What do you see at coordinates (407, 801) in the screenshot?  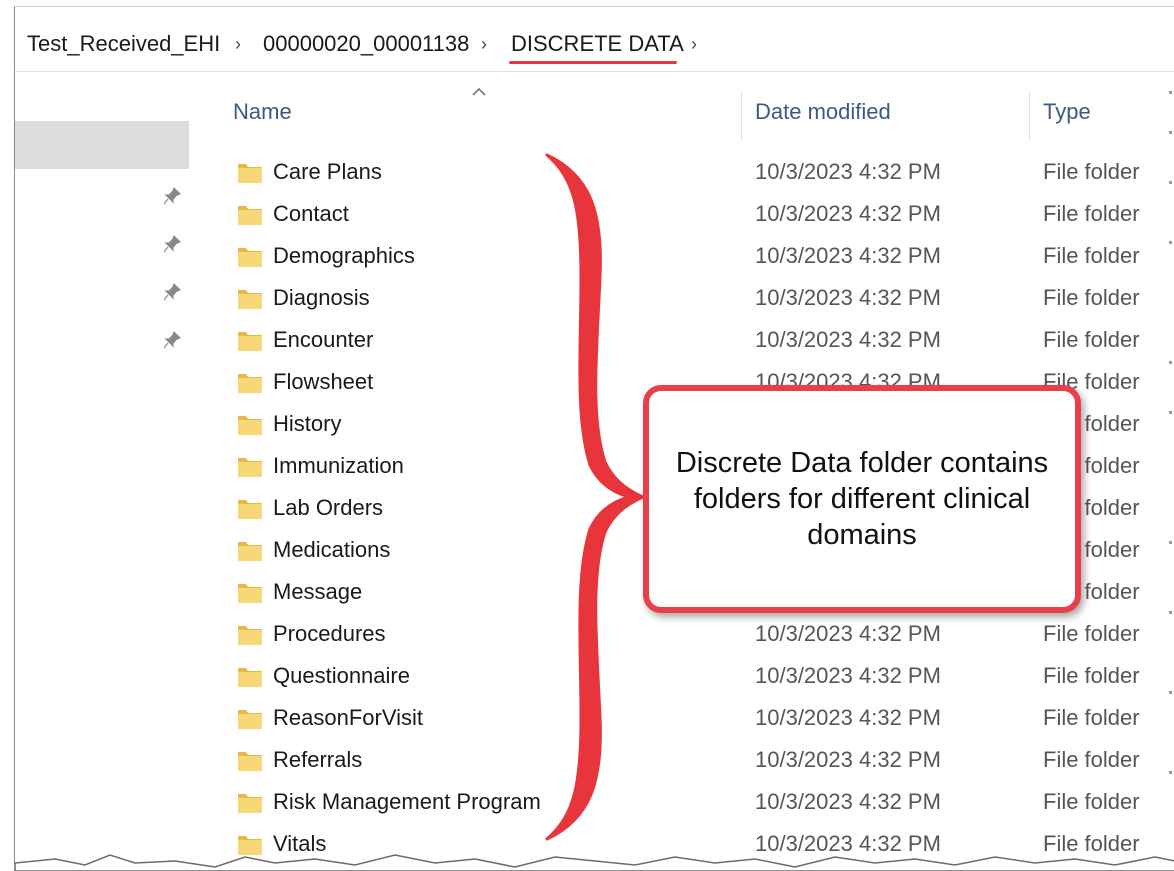 I see `file-name: Risk Management Program` at bounding box center [407, 801].